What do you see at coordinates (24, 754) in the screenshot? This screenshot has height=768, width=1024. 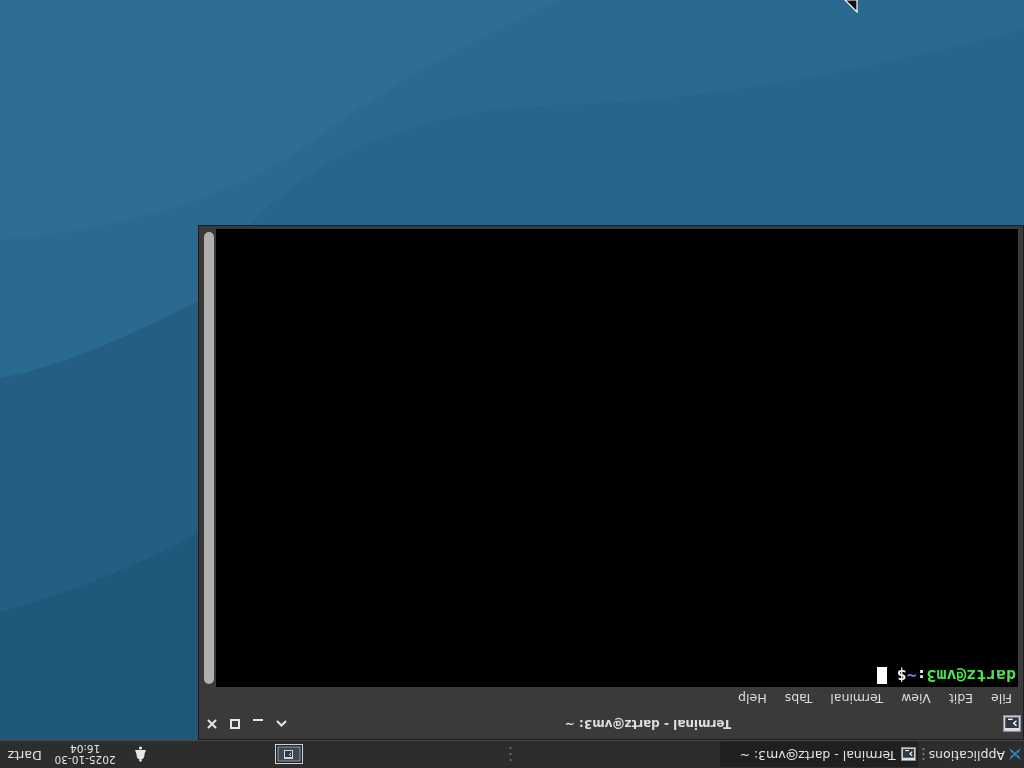 I see `user-menu: Dartz` at bounding box center [24, 754].